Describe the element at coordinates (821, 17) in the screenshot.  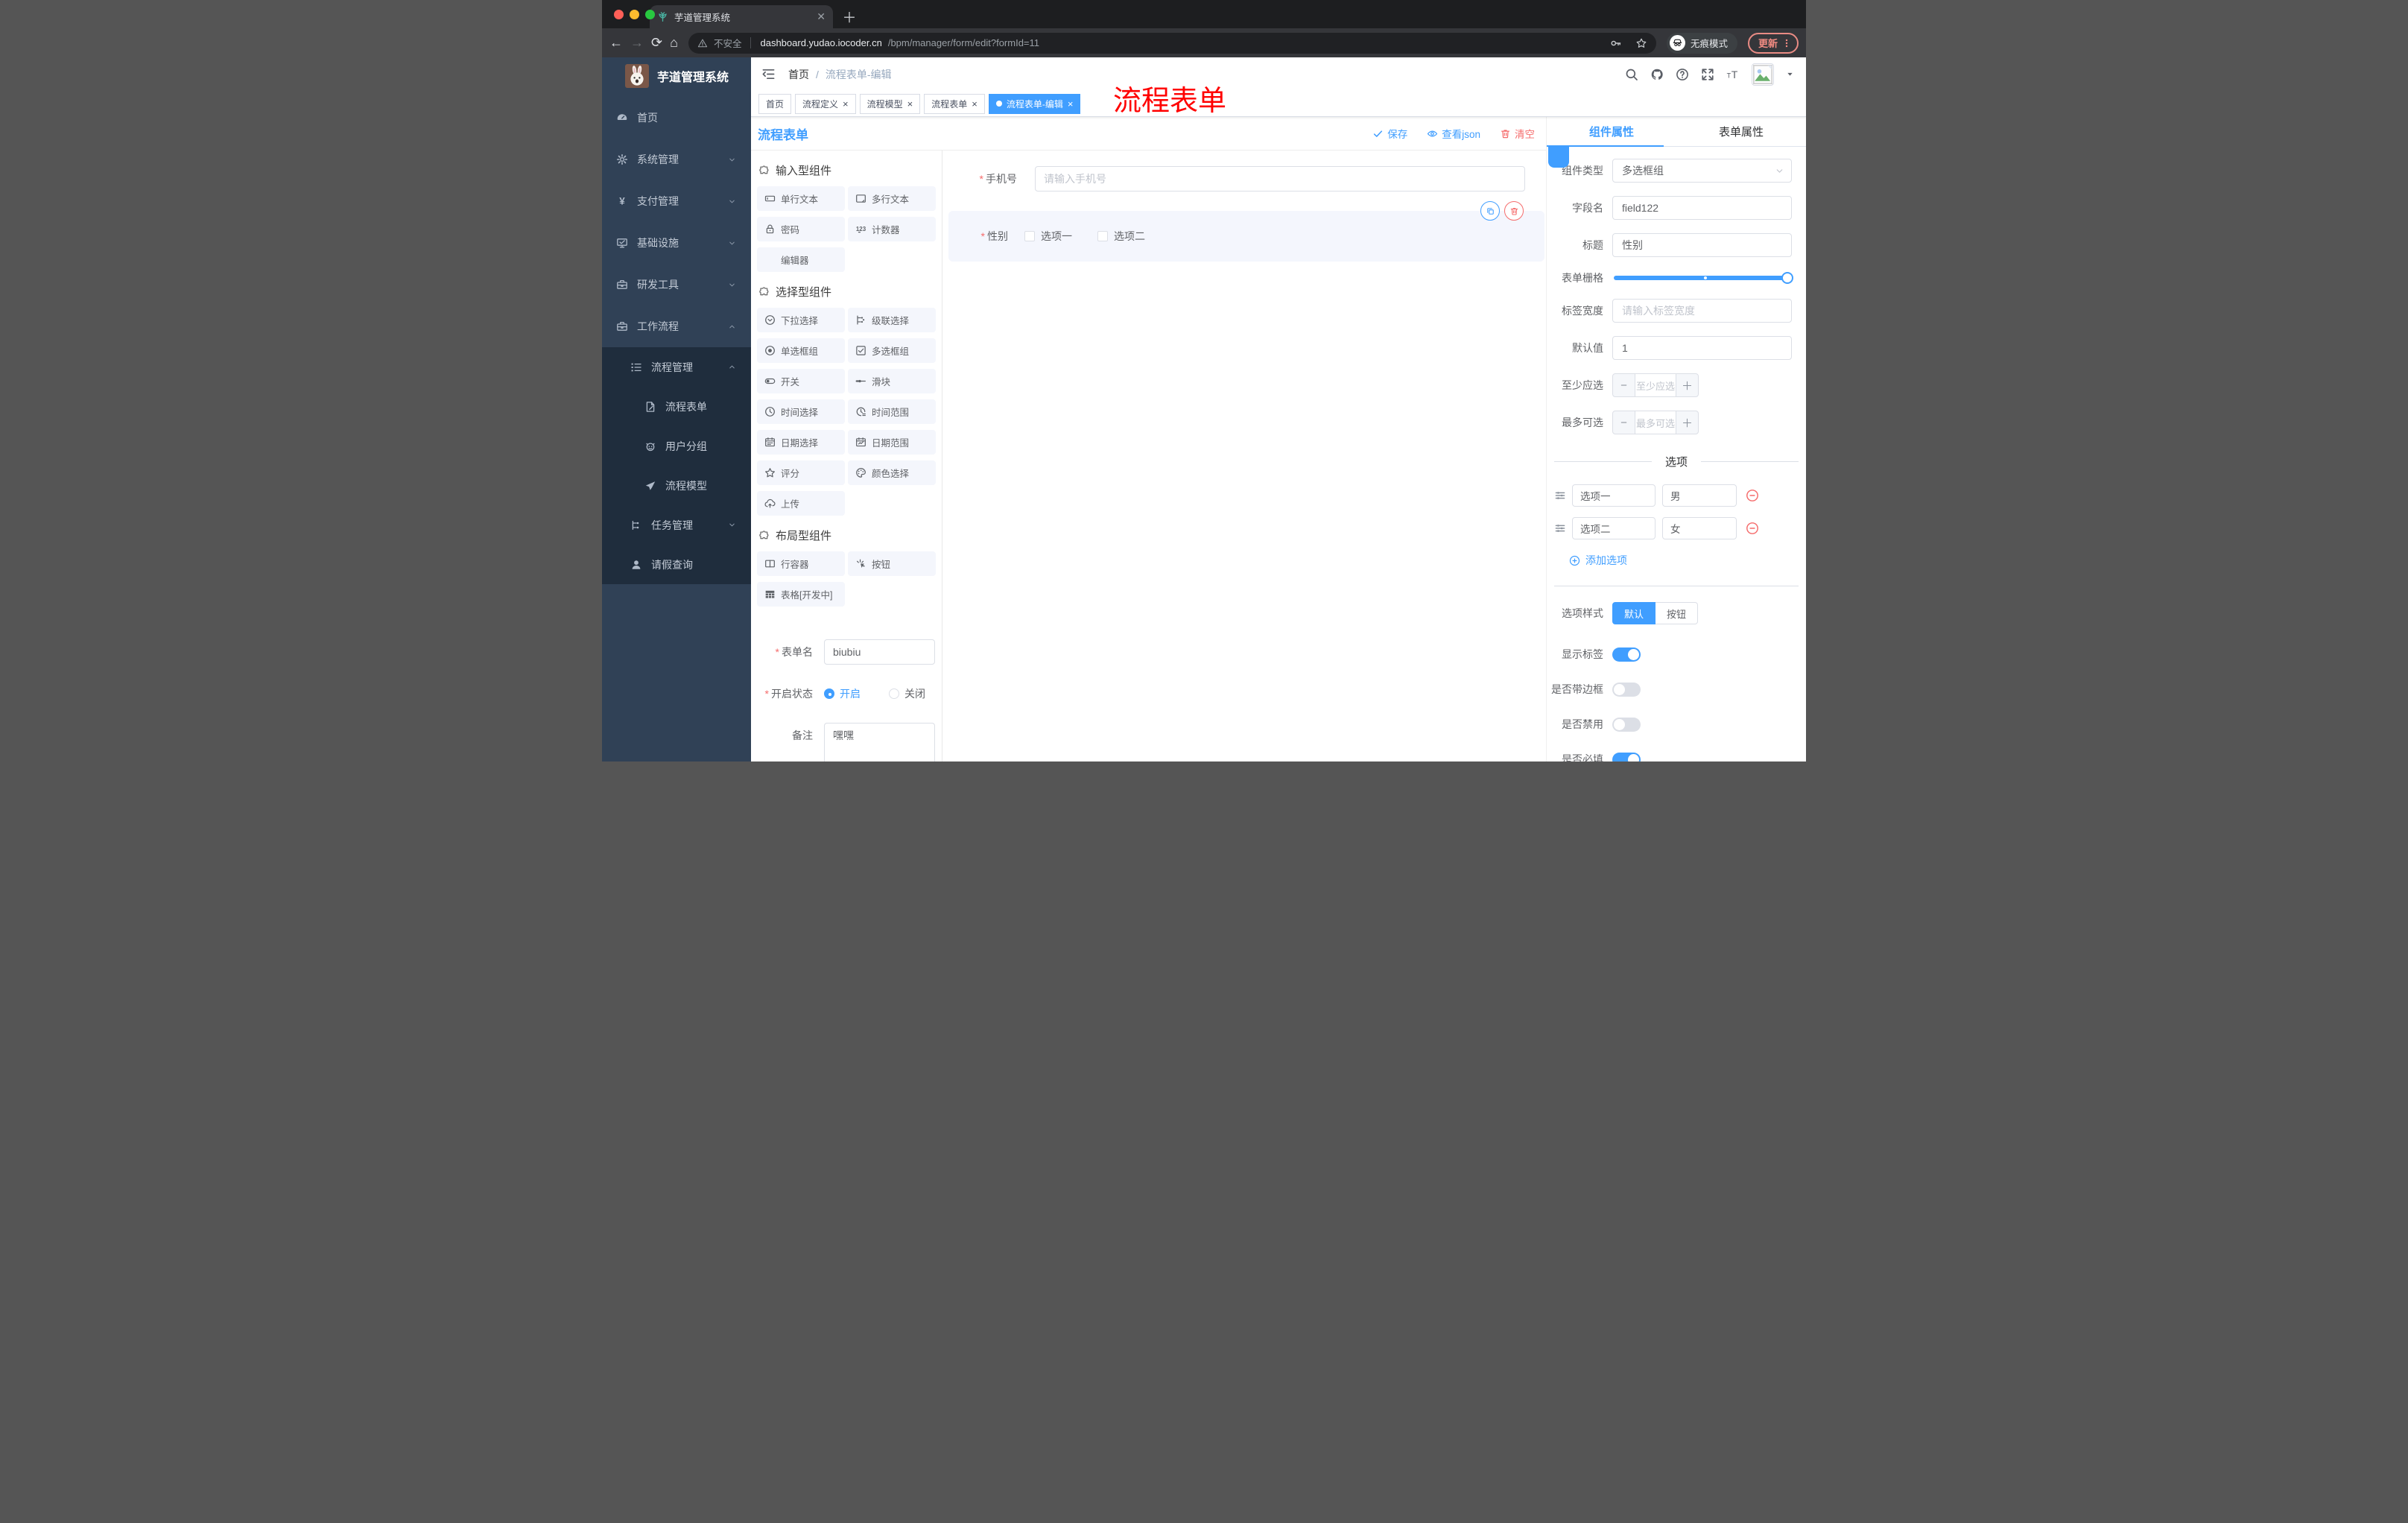
I see `tab-close-icon: ✕` at that location.